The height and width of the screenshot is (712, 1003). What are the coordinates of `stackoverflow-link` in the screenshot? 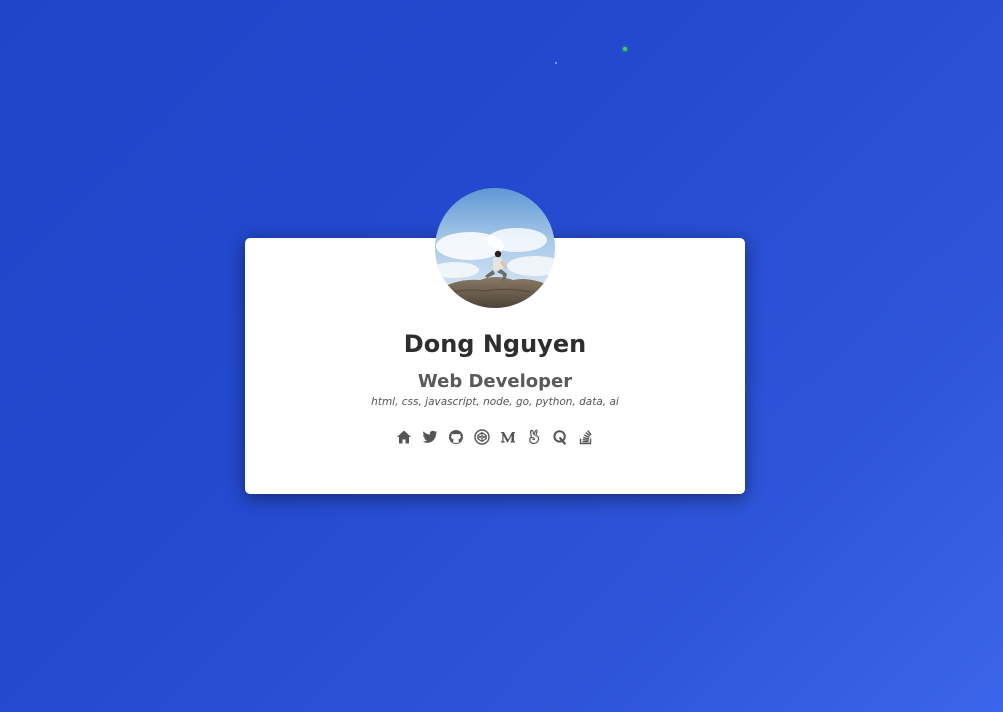 It's located at (586, 437).